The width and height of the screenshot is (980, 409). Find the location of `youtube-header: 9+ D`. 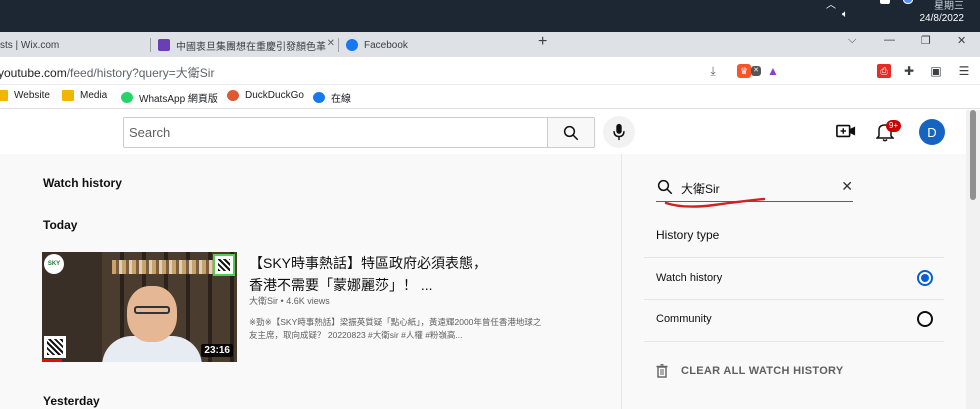

youtube-header: 9+ D is located at coordinates (483, 132).